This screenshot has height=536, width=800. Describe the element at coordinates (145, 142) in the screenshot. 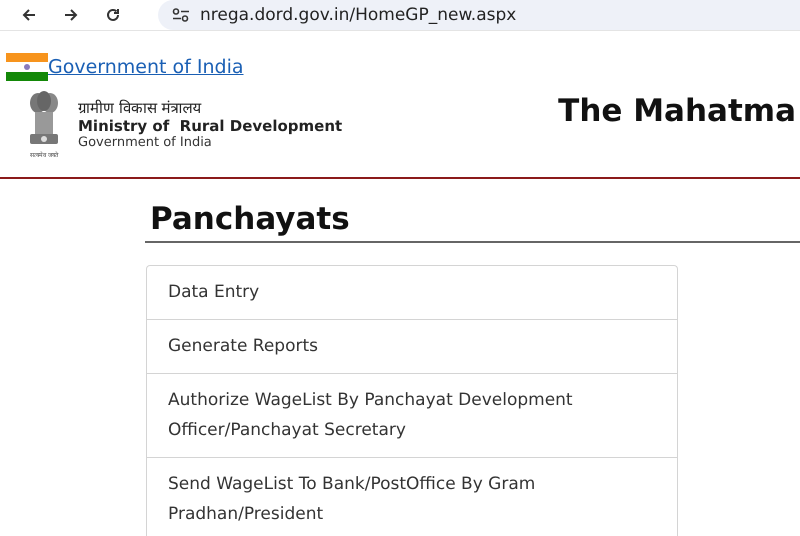

I see `government-name: Government of India` at that location.